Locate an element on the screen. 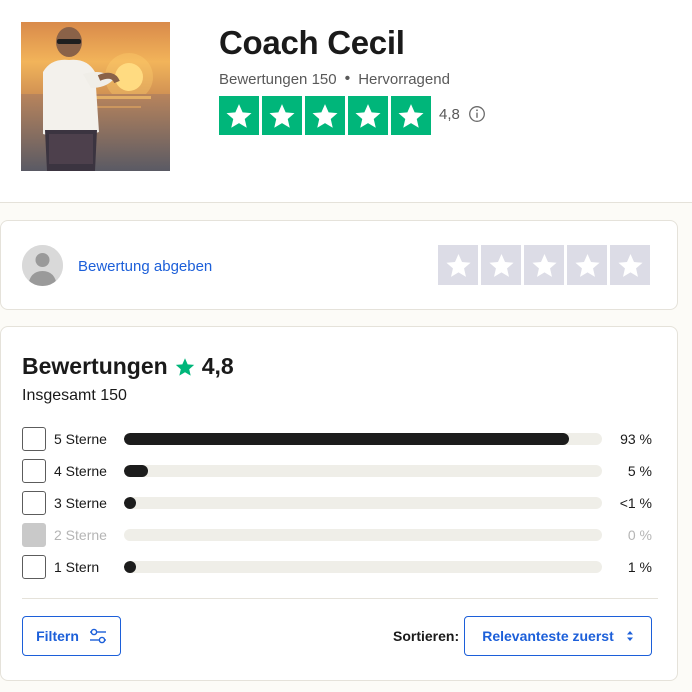  distribution-percent: 5 % is located at coordinates (639, 471).